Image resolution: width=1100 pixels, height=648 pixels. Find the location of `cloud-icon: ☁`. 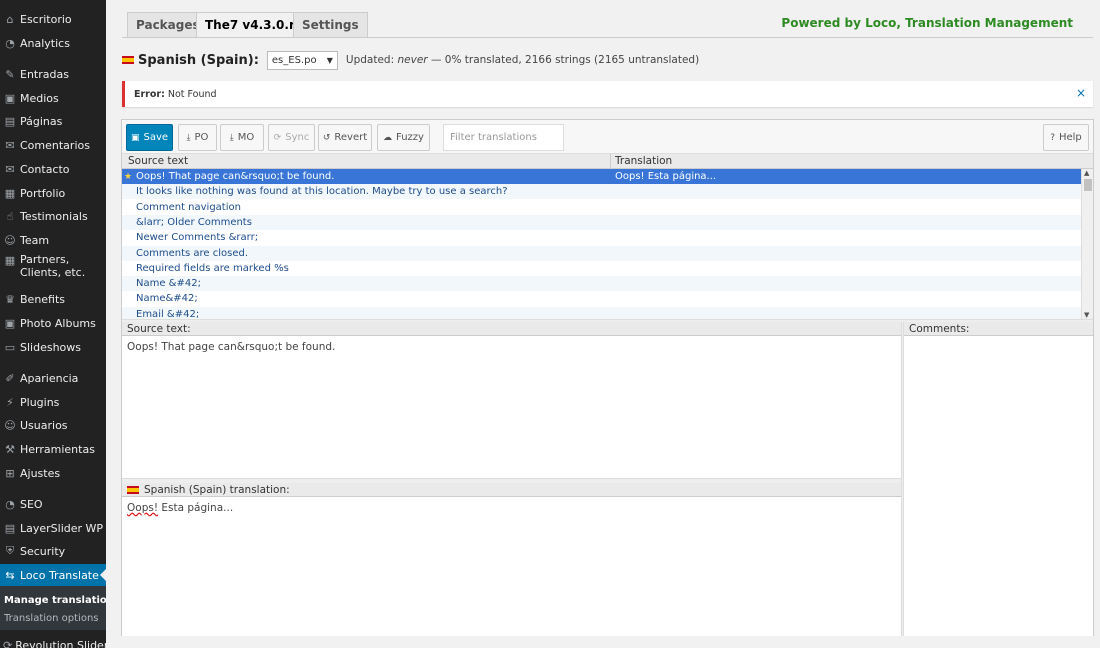

cloud-icon: ☁ is located at coordinates (388, 137).